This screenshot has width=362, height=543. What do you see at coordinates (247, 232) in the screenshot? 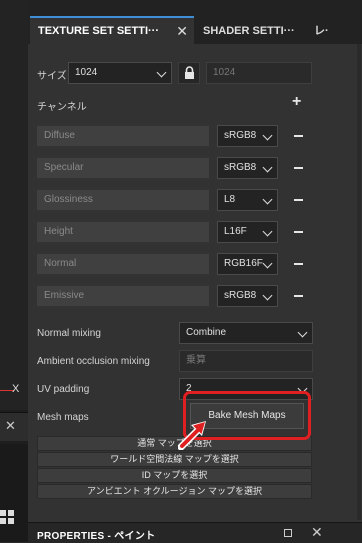
I see `channel-height-format: L16F` at bounding box center [247, 232].